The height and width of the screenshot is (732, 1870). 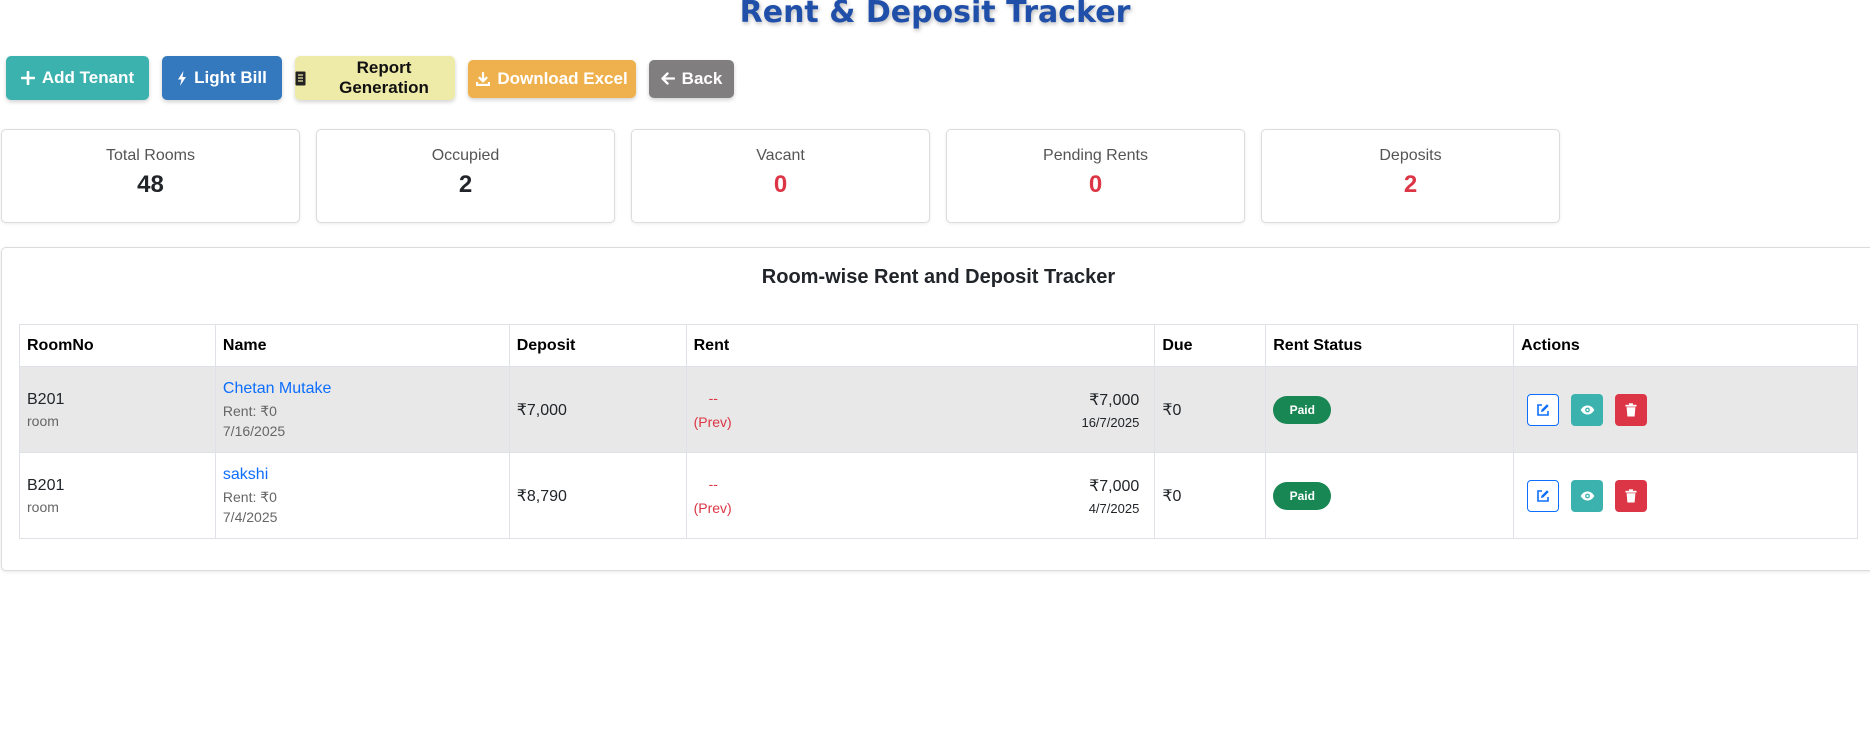 What do you see at coordinates (483, 78) in the screenshot?
I see `download-icon` at bounding box center [483, 78].